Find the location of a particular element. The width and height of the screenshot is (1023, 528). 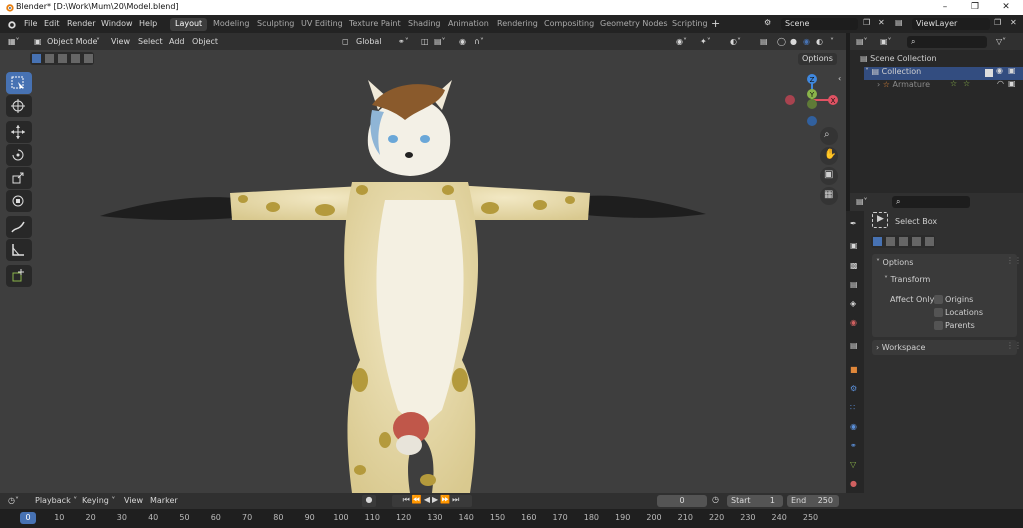

timeline-editor-type-icon: ◷˅ is located at coordinates (13, 500).